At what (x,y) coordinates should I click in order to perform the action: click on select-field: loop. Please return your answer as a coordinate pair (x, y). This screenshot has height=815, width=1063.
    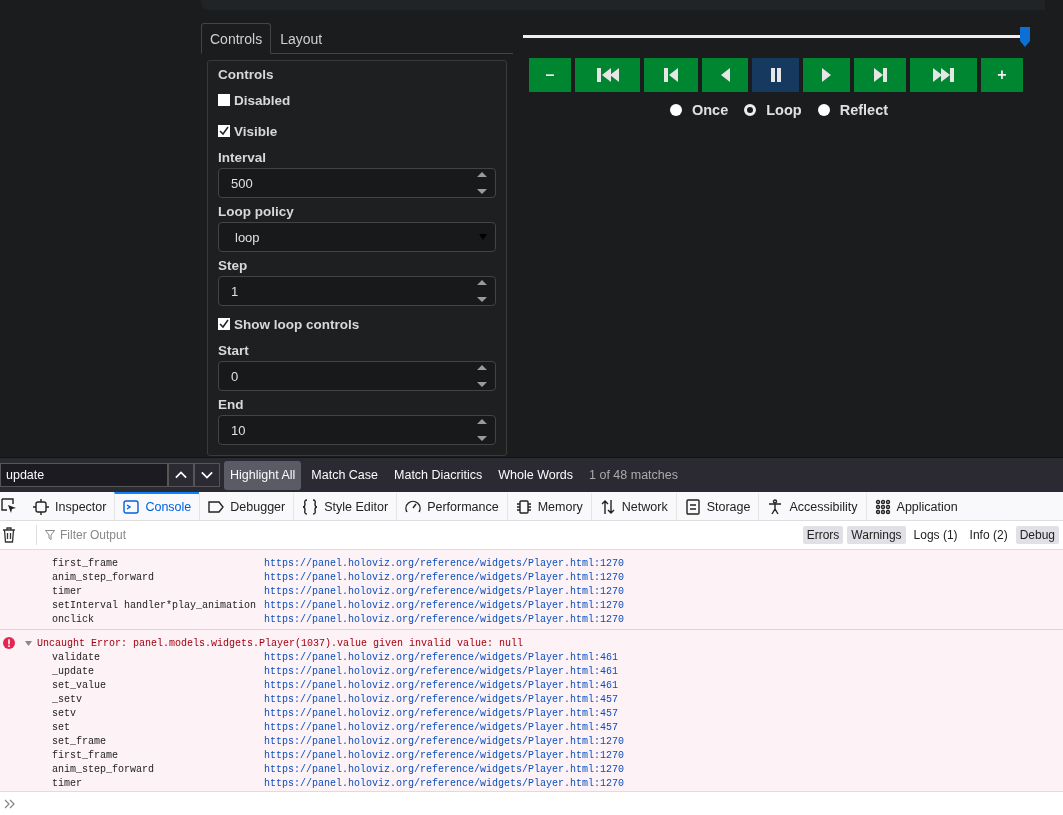
    Looking at the image, I should click on (357, 237).